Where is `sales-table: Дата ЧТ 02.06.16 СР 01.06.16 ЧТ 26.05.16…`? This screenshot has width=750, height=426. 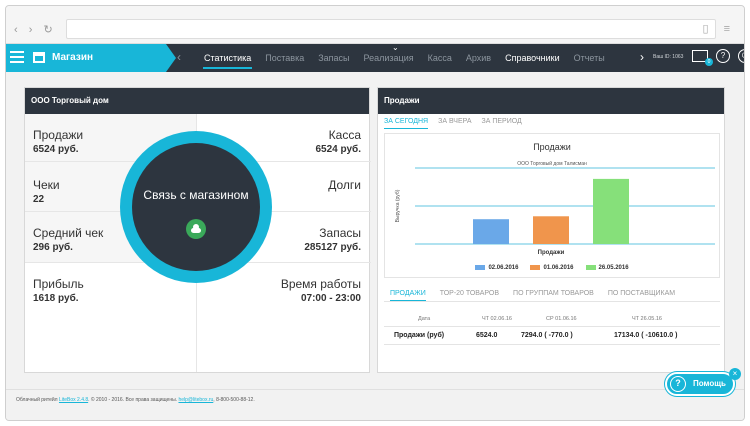
sales-table: Дата ЧТ 02.06.16 СР 01.06.16 ЧТ 26.05.16… is located at coordinates (552, 329).